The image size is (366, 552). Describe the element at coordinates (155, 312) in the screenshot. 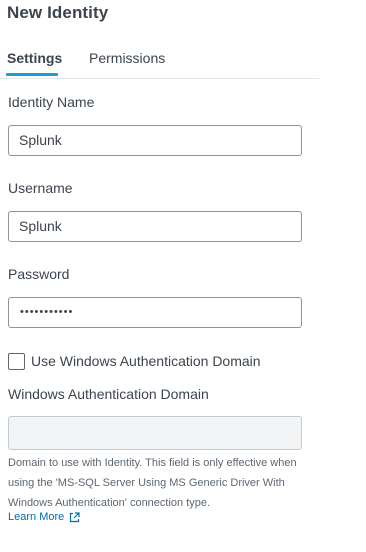

I see `password-input: •••••••••••` at that location.